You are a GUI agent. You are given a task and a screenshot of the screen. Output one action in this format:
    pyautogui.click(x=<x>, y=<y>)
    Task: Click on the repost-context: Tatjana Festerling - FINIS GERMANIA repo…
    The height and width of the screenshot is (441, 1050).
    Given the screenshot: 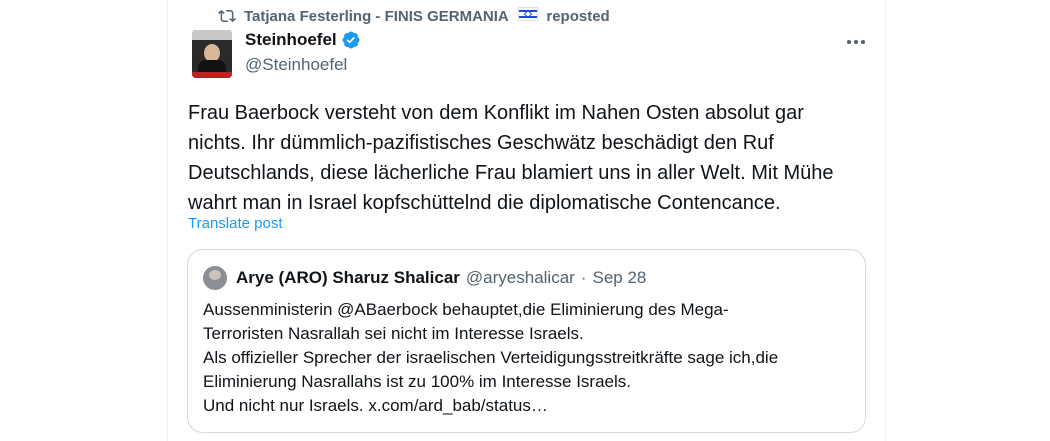 What is the action you would take?
    pyautogui.click(x=414, y=16)
    